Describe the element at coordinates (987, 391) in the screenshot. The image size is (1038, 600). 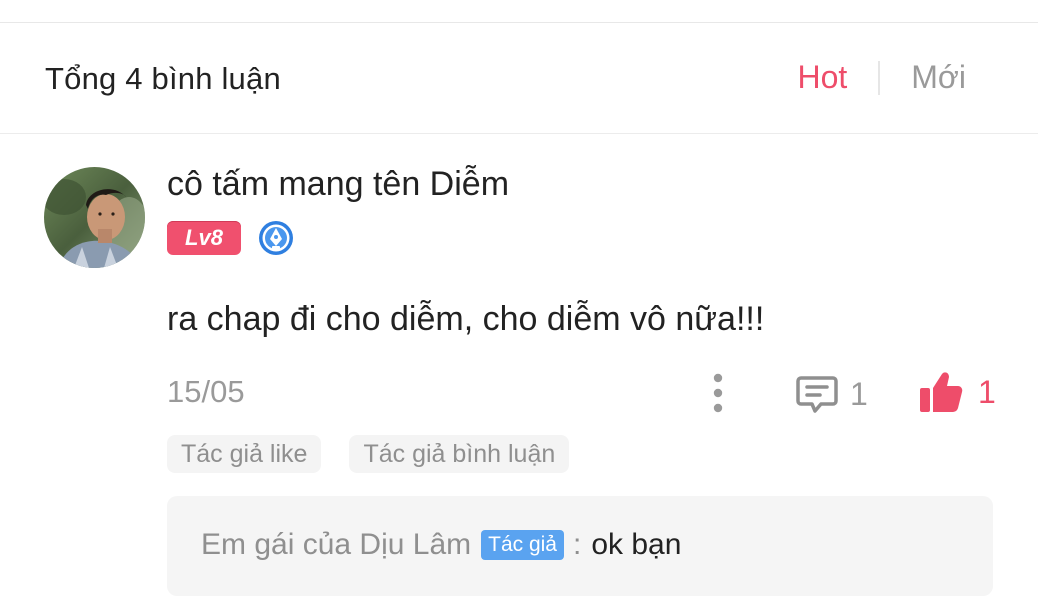
I see `like-count: 1` at that location.